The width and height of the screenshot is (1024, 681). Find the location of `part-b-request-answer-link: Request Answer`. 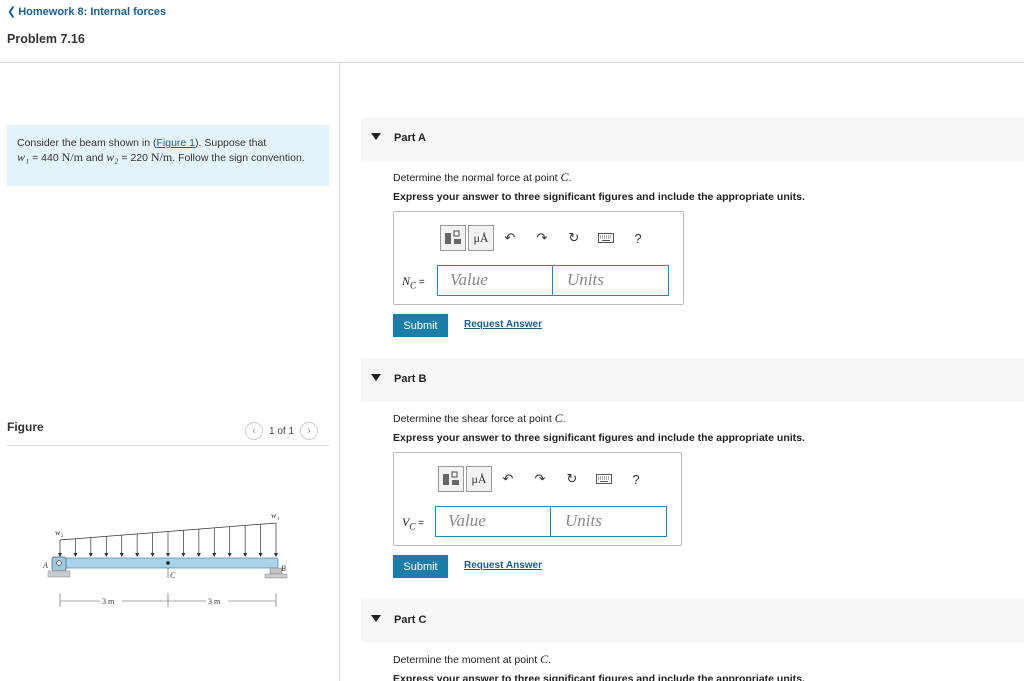

part-b-request-answer-link: Request Answer is located at coordinates (503, 565).